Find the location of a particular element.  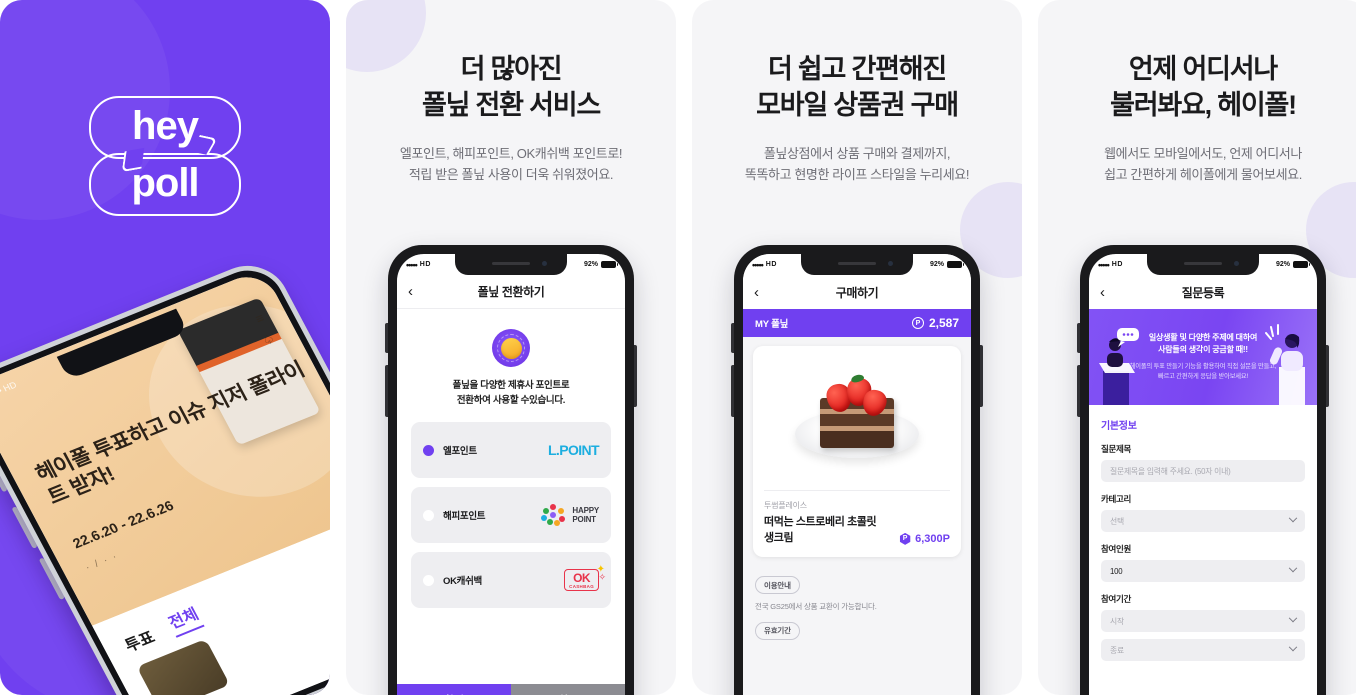

usage-info-section: 이용안내 전국 GS25에서 상품 교환이 가능합니다. 유효기간 is located at coordinates (857, 603).